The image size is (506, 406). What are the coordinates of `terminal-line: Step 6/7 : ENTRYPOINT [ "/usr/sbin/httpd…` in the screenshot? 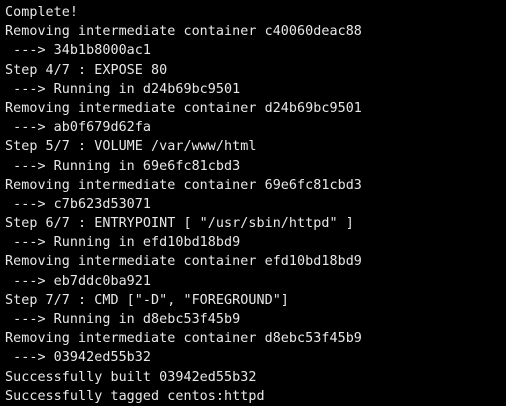 It's located at (179, 224).